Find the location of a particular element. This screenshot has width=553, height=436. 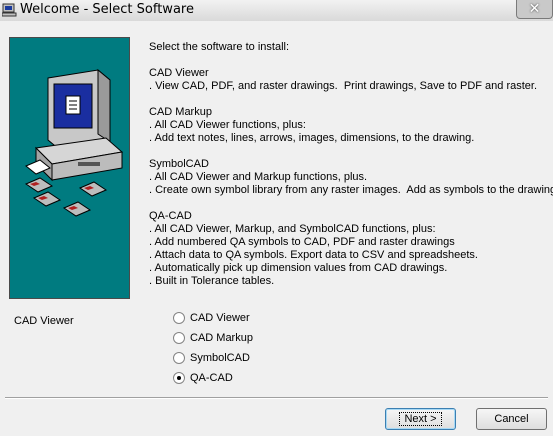

section-heading: QA-CAD is located at coordinates (170, 216).